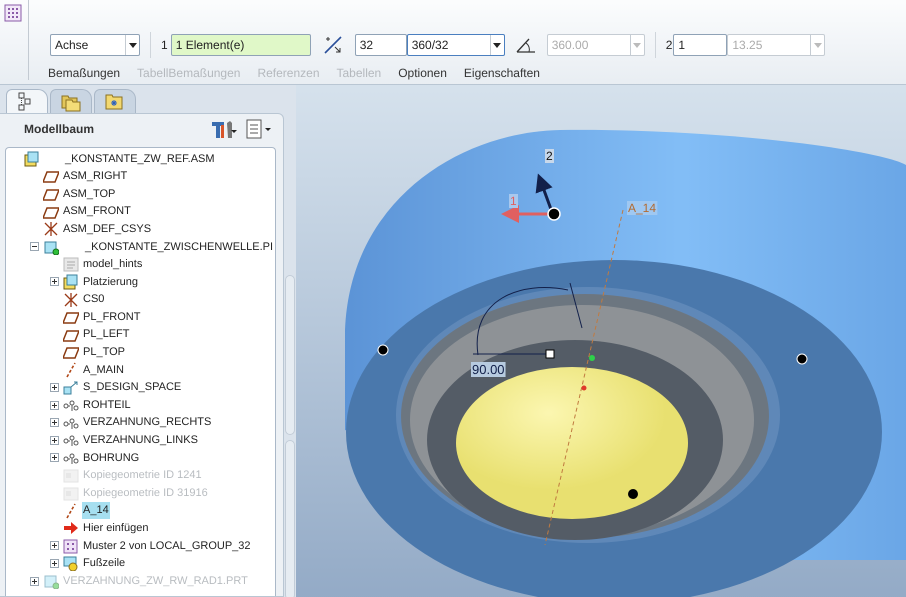 The height and width of the screenshot is (597, 906). What do you see at coordinates (164, 45) in the screenshot?
I see `reference-label: 1` at bounding box center [164, 45].